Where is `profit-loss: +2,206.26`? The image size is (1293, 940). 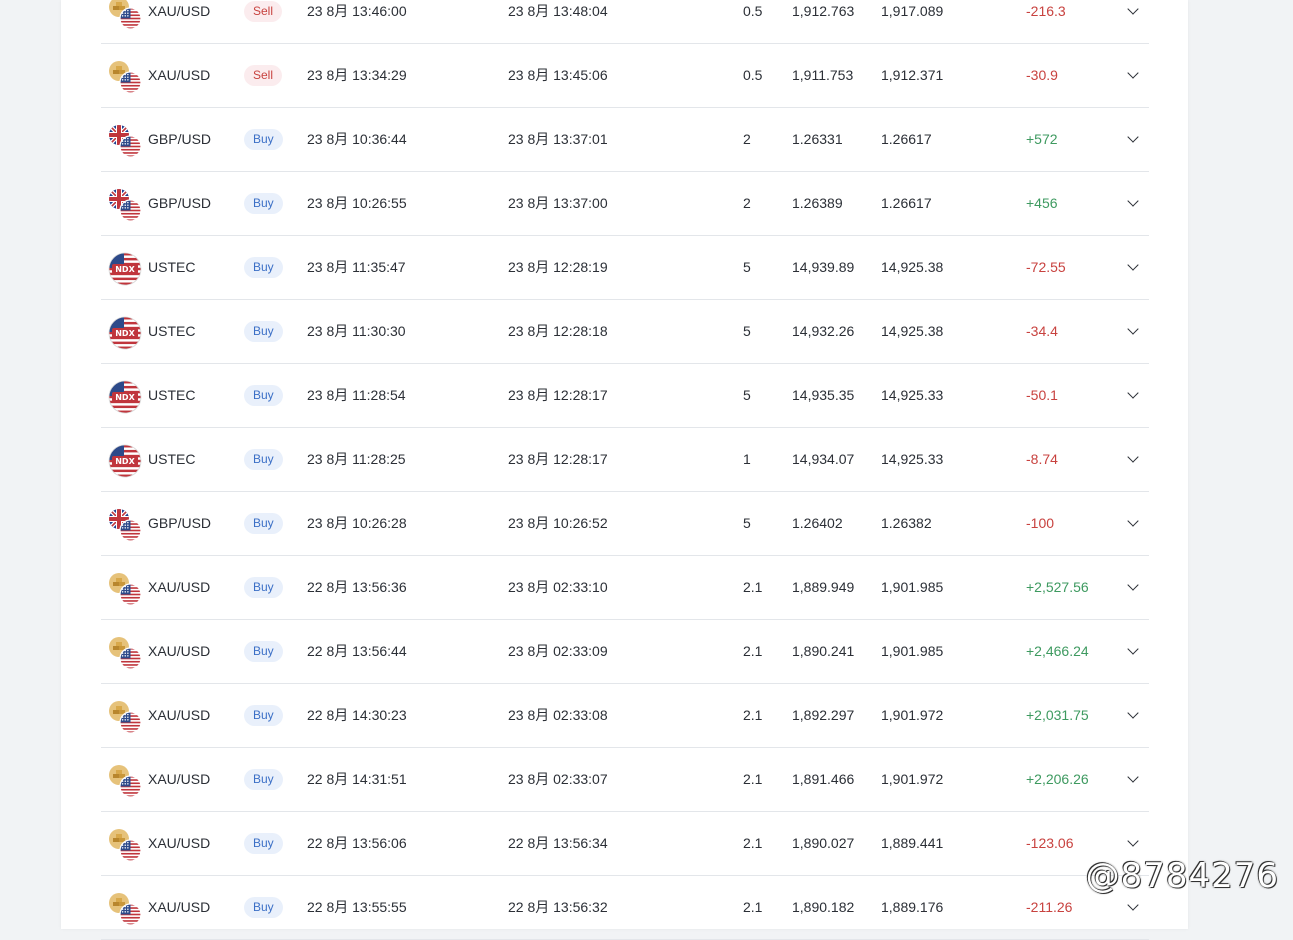 profit-loss: +2,206.26 is located at coordinates (1057, 779).